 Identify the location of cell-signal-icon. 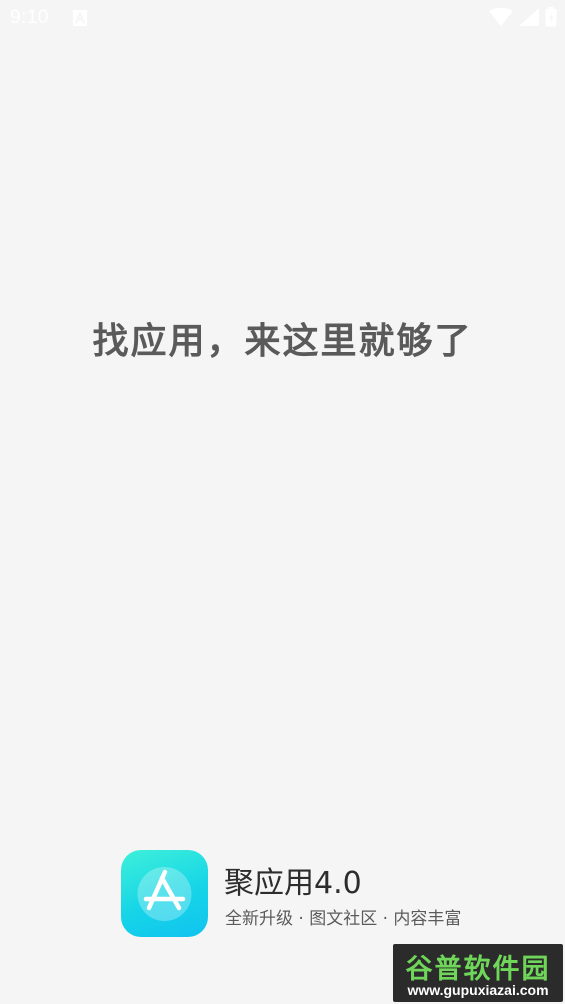
(529, 19).